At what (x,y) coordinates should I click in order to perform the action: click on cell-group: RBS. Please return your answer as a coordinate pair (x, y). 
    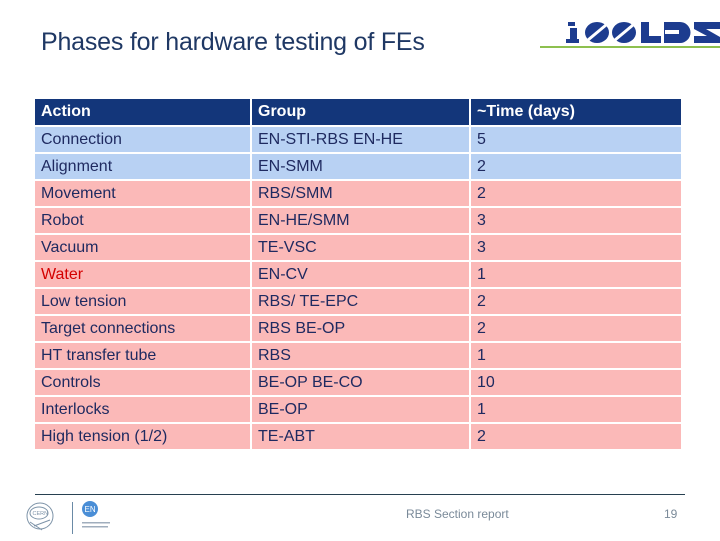
    Looking at the image, I should click on (360, 355).